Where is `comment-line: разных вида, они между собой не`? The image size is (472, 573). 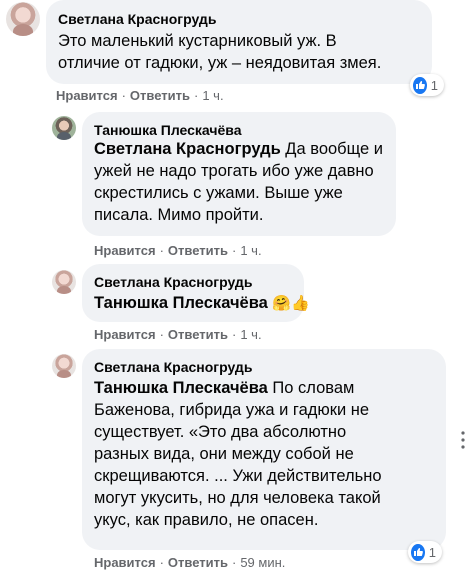 comment-line: разных вида, они между собой не is located at coordinates (224, 454).